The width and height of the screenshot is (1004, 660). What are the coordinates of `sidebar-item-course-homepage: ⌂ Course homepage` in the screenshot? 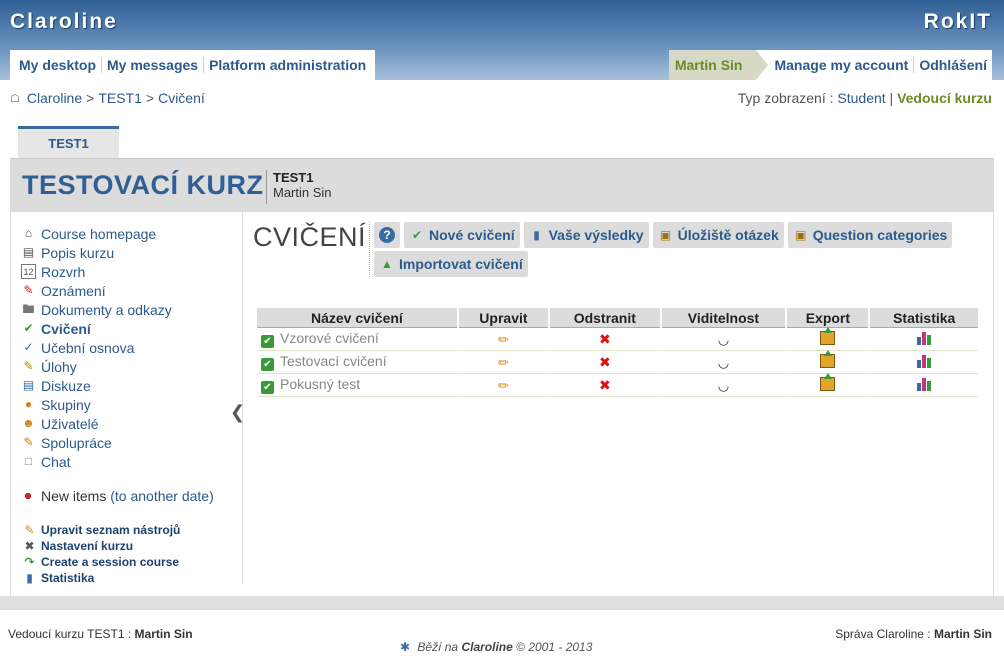 It's located at (96, 233).